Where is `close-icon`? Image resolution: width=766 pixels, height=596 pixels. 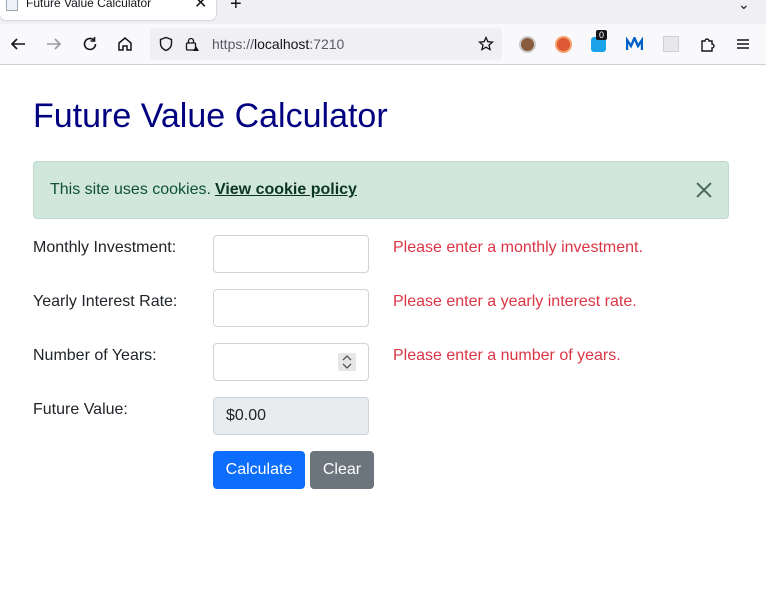 close-icon is located at coordinates (704, 190).